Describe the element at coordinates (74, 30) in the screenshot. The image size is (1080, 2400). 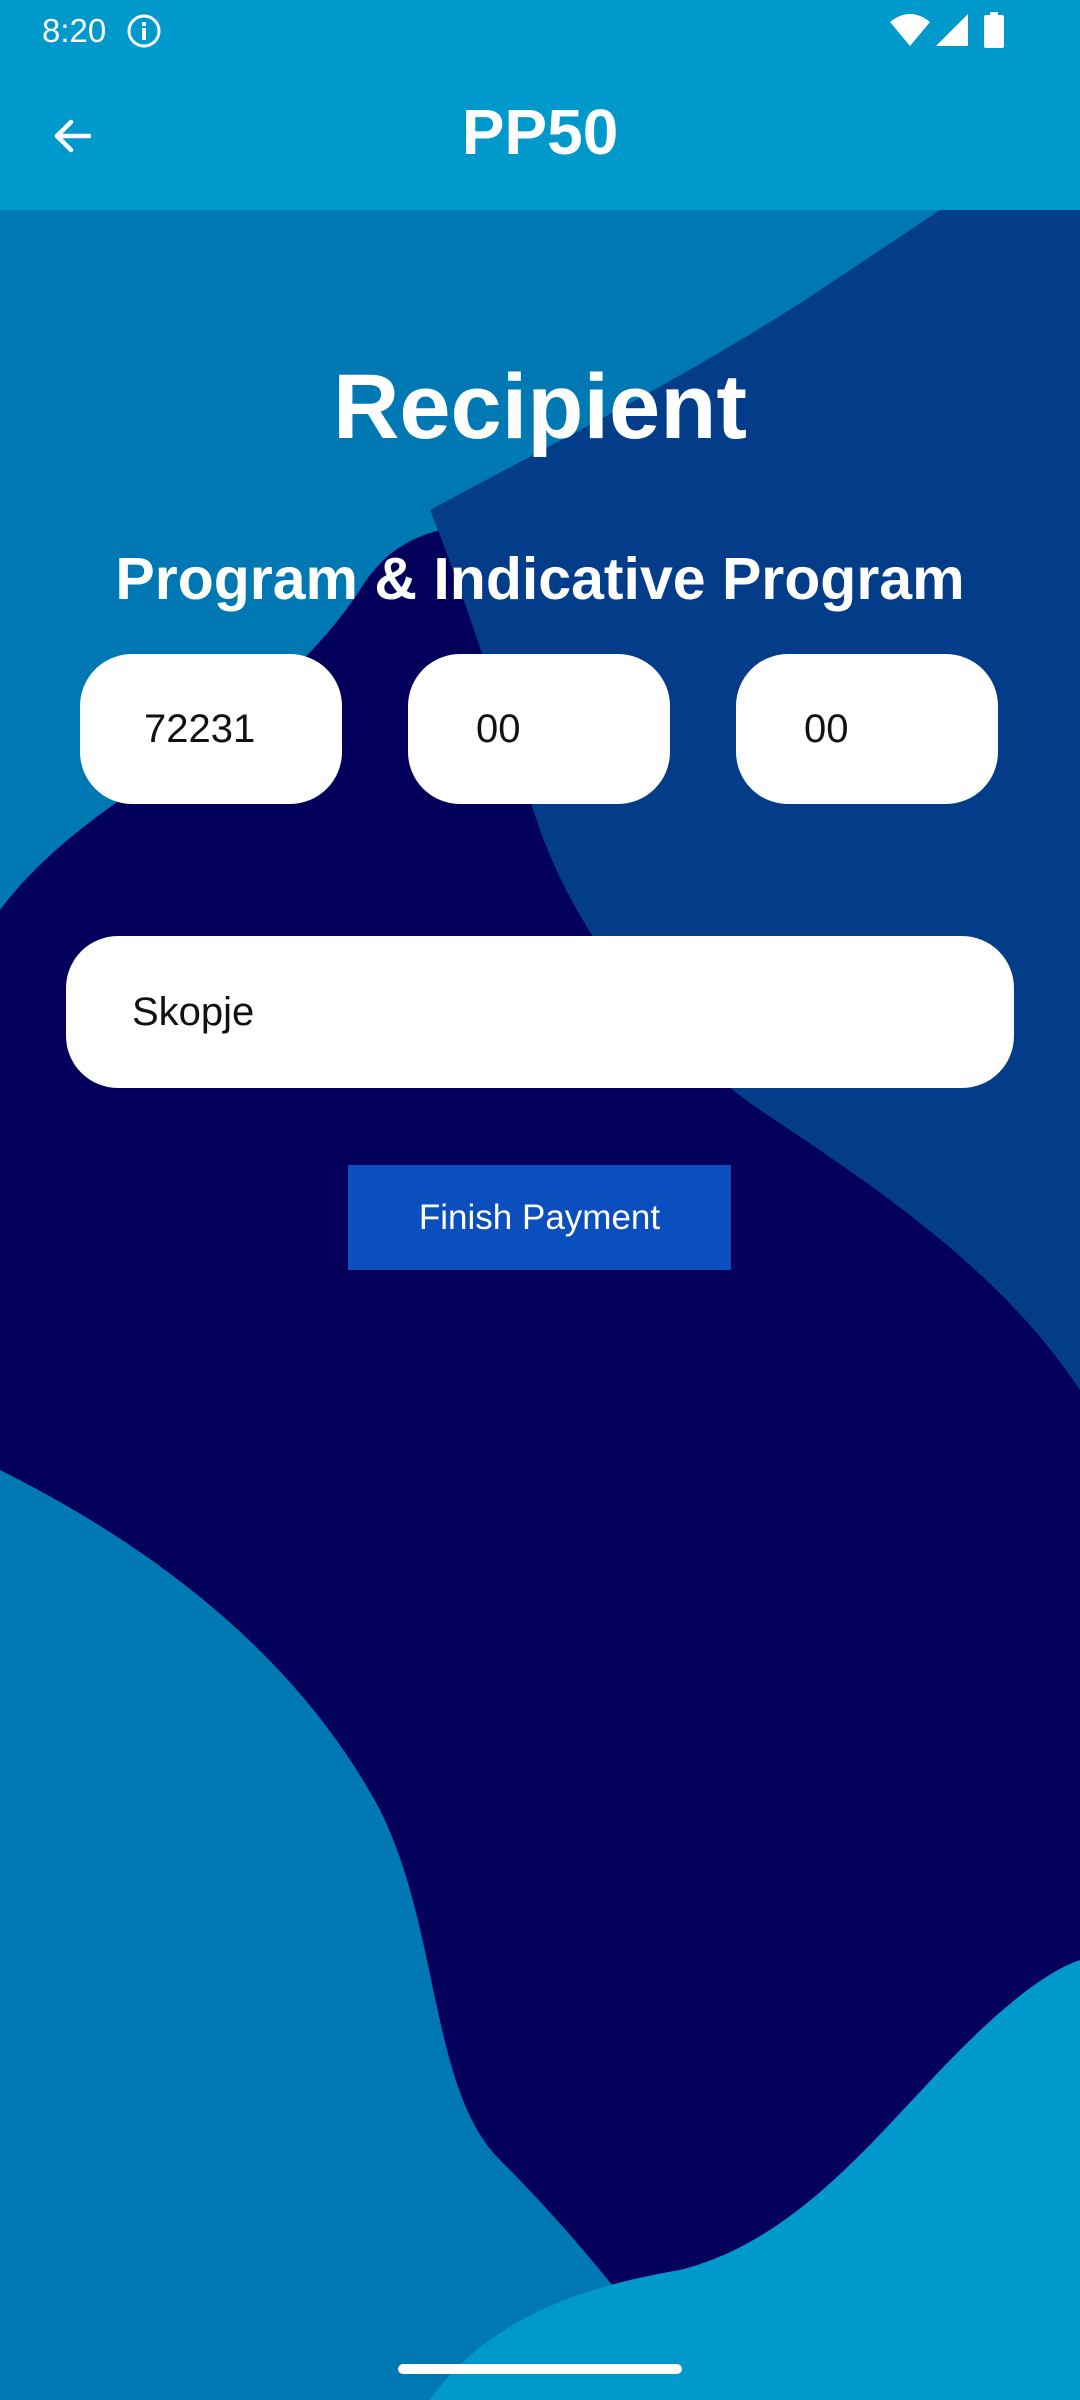
I see `status-time: 8:20` at that location.